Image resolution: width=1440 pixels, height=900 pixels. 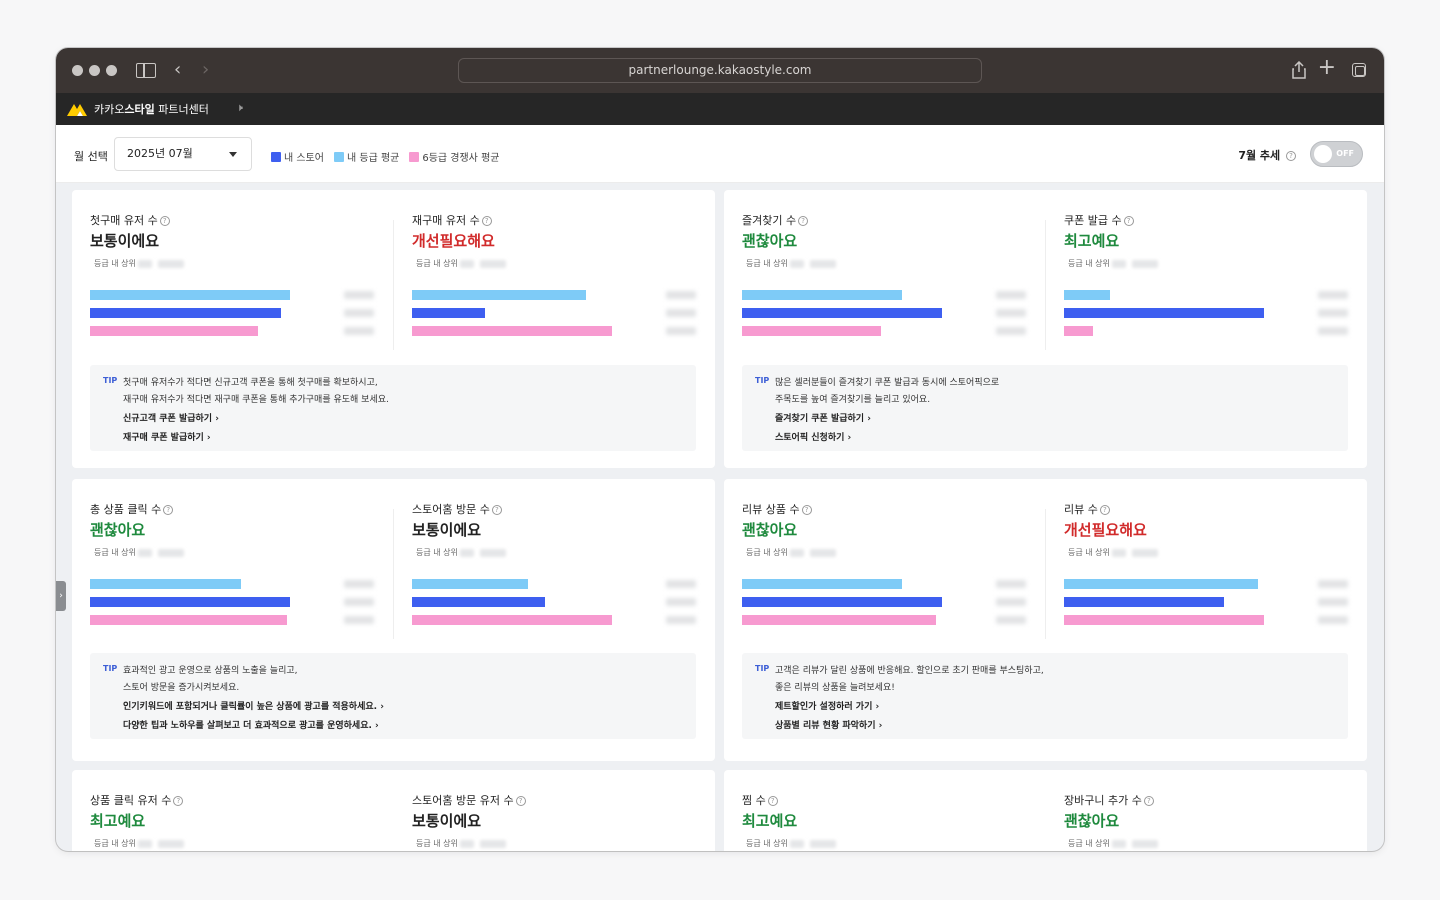 I want to click on back-icon: ‹, so click(x=177, y=70).